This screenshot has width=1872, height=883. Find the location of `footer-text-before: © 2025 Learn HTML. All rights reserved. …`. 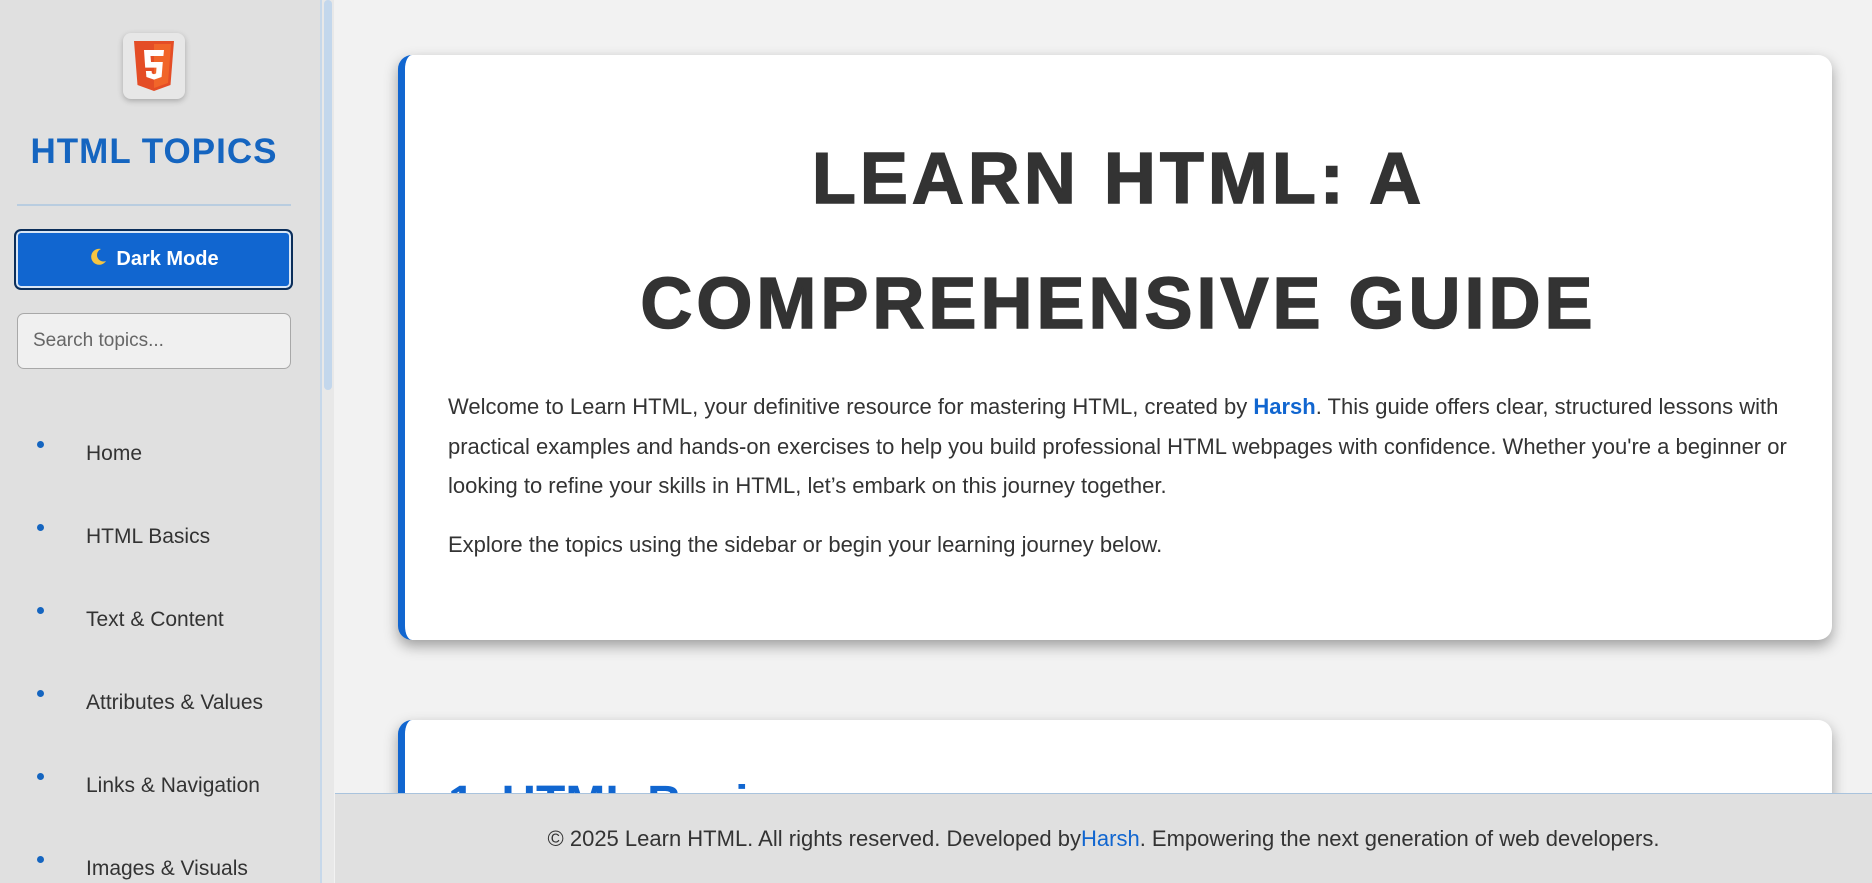

footer-text-before: © 2025 Learn HTML. All rights reserved. … is located at coordinates (814, 838).